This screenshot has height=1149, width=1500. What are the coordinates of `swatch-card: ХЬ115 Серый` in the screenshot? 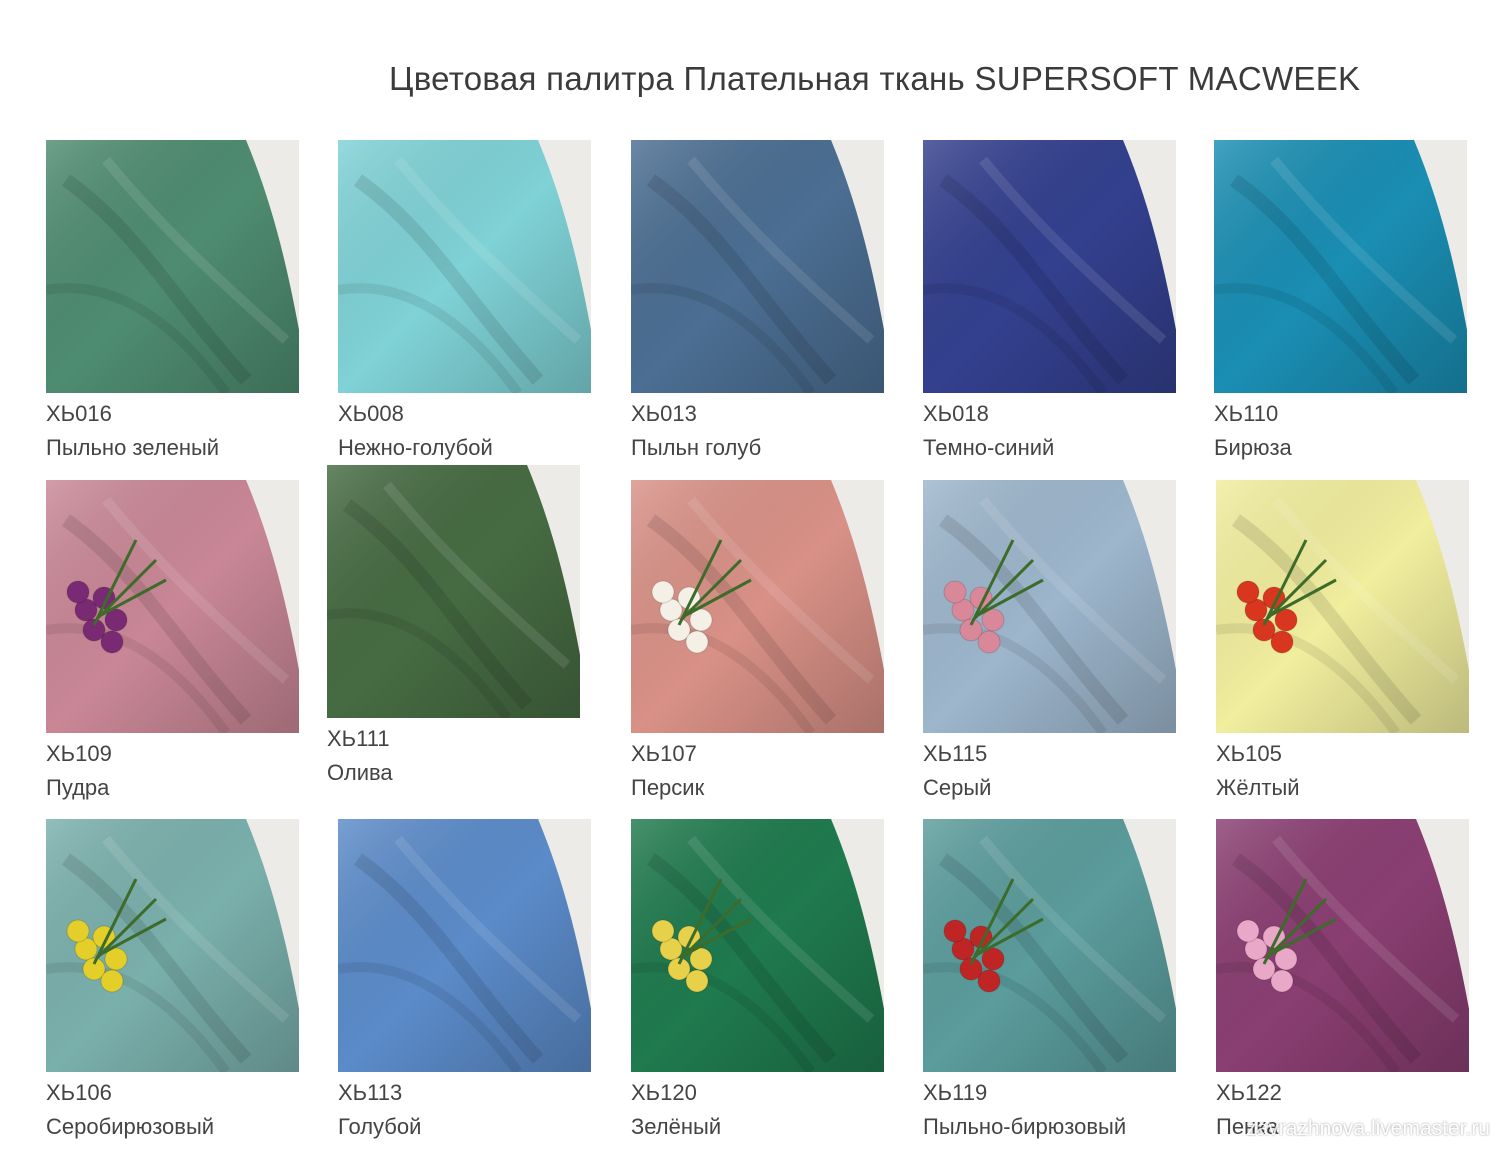 It's located at (1049, 640).